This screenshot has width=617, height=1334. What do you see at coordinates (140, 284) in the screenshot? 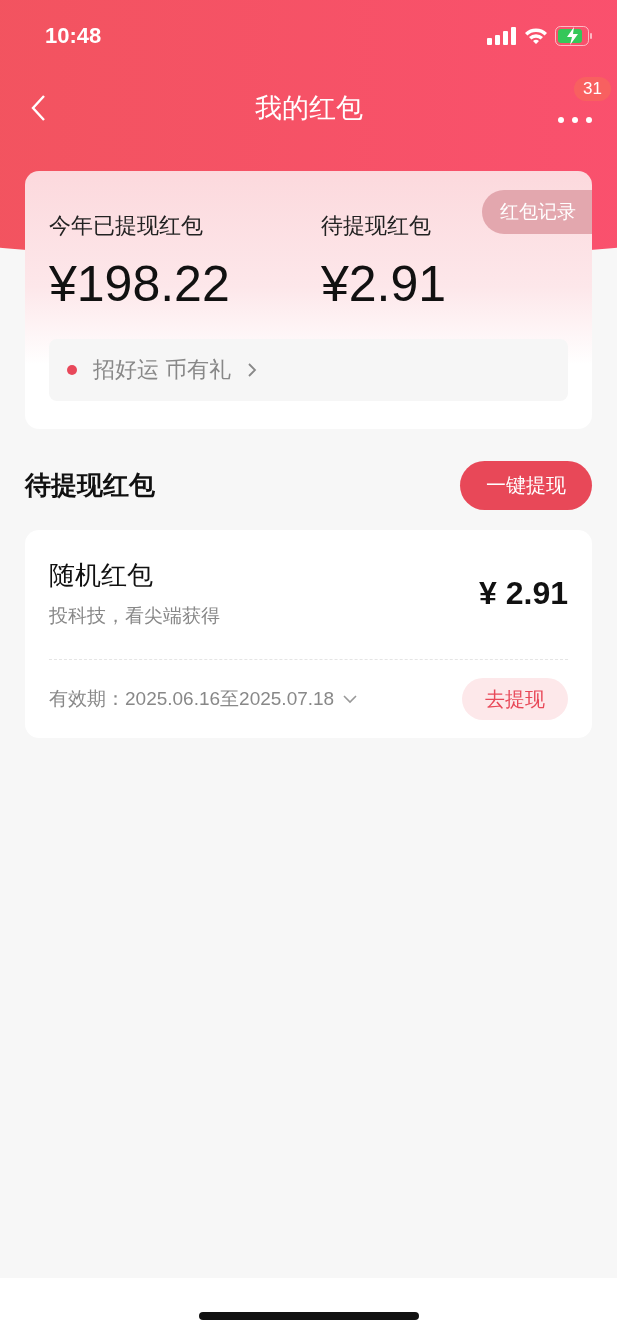
I see `stat-amount: ¥198.22` at bounding box center [140, 284].